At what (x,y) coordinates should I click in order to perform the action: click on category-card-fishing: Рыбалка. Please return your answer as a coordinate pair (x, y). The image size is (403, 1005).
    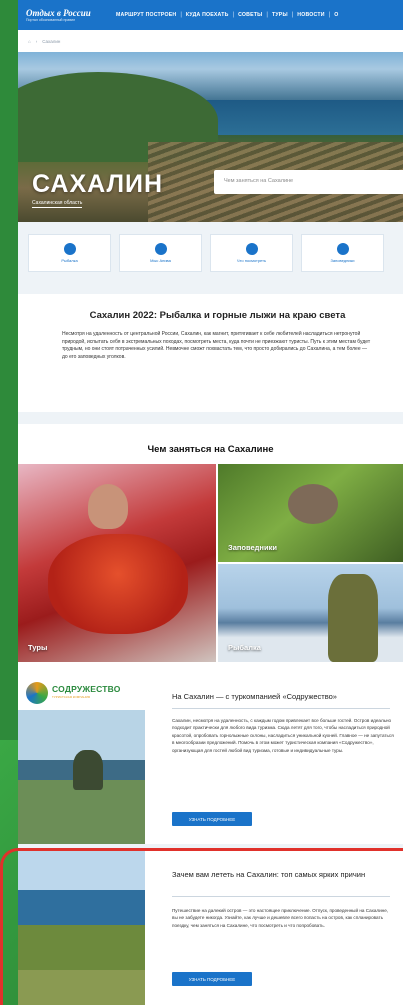
    Looking at the image, I should click on (69, 253).